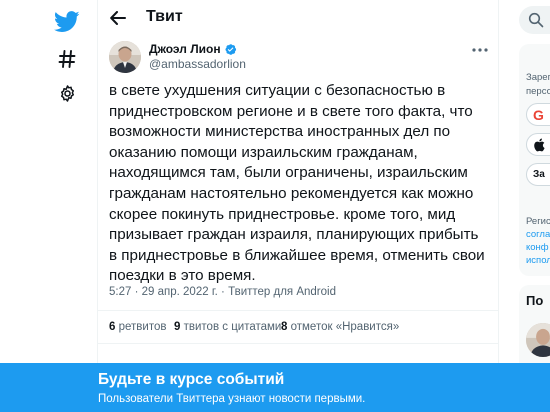  Describe the element at coordinates (535, 300) in the screenshot. I see `card-title: По` at that location.